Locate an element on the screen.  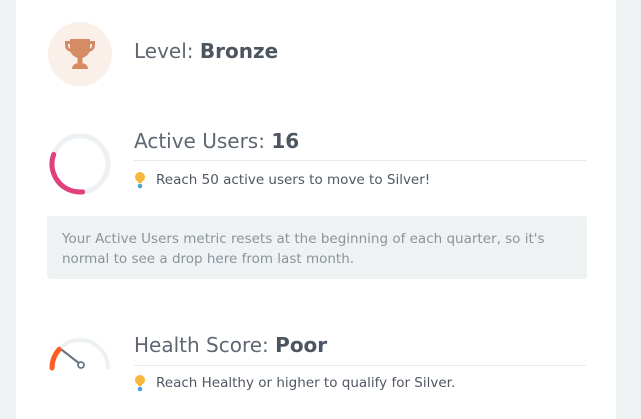
trophy-badge is located at coordinates (80, 54).